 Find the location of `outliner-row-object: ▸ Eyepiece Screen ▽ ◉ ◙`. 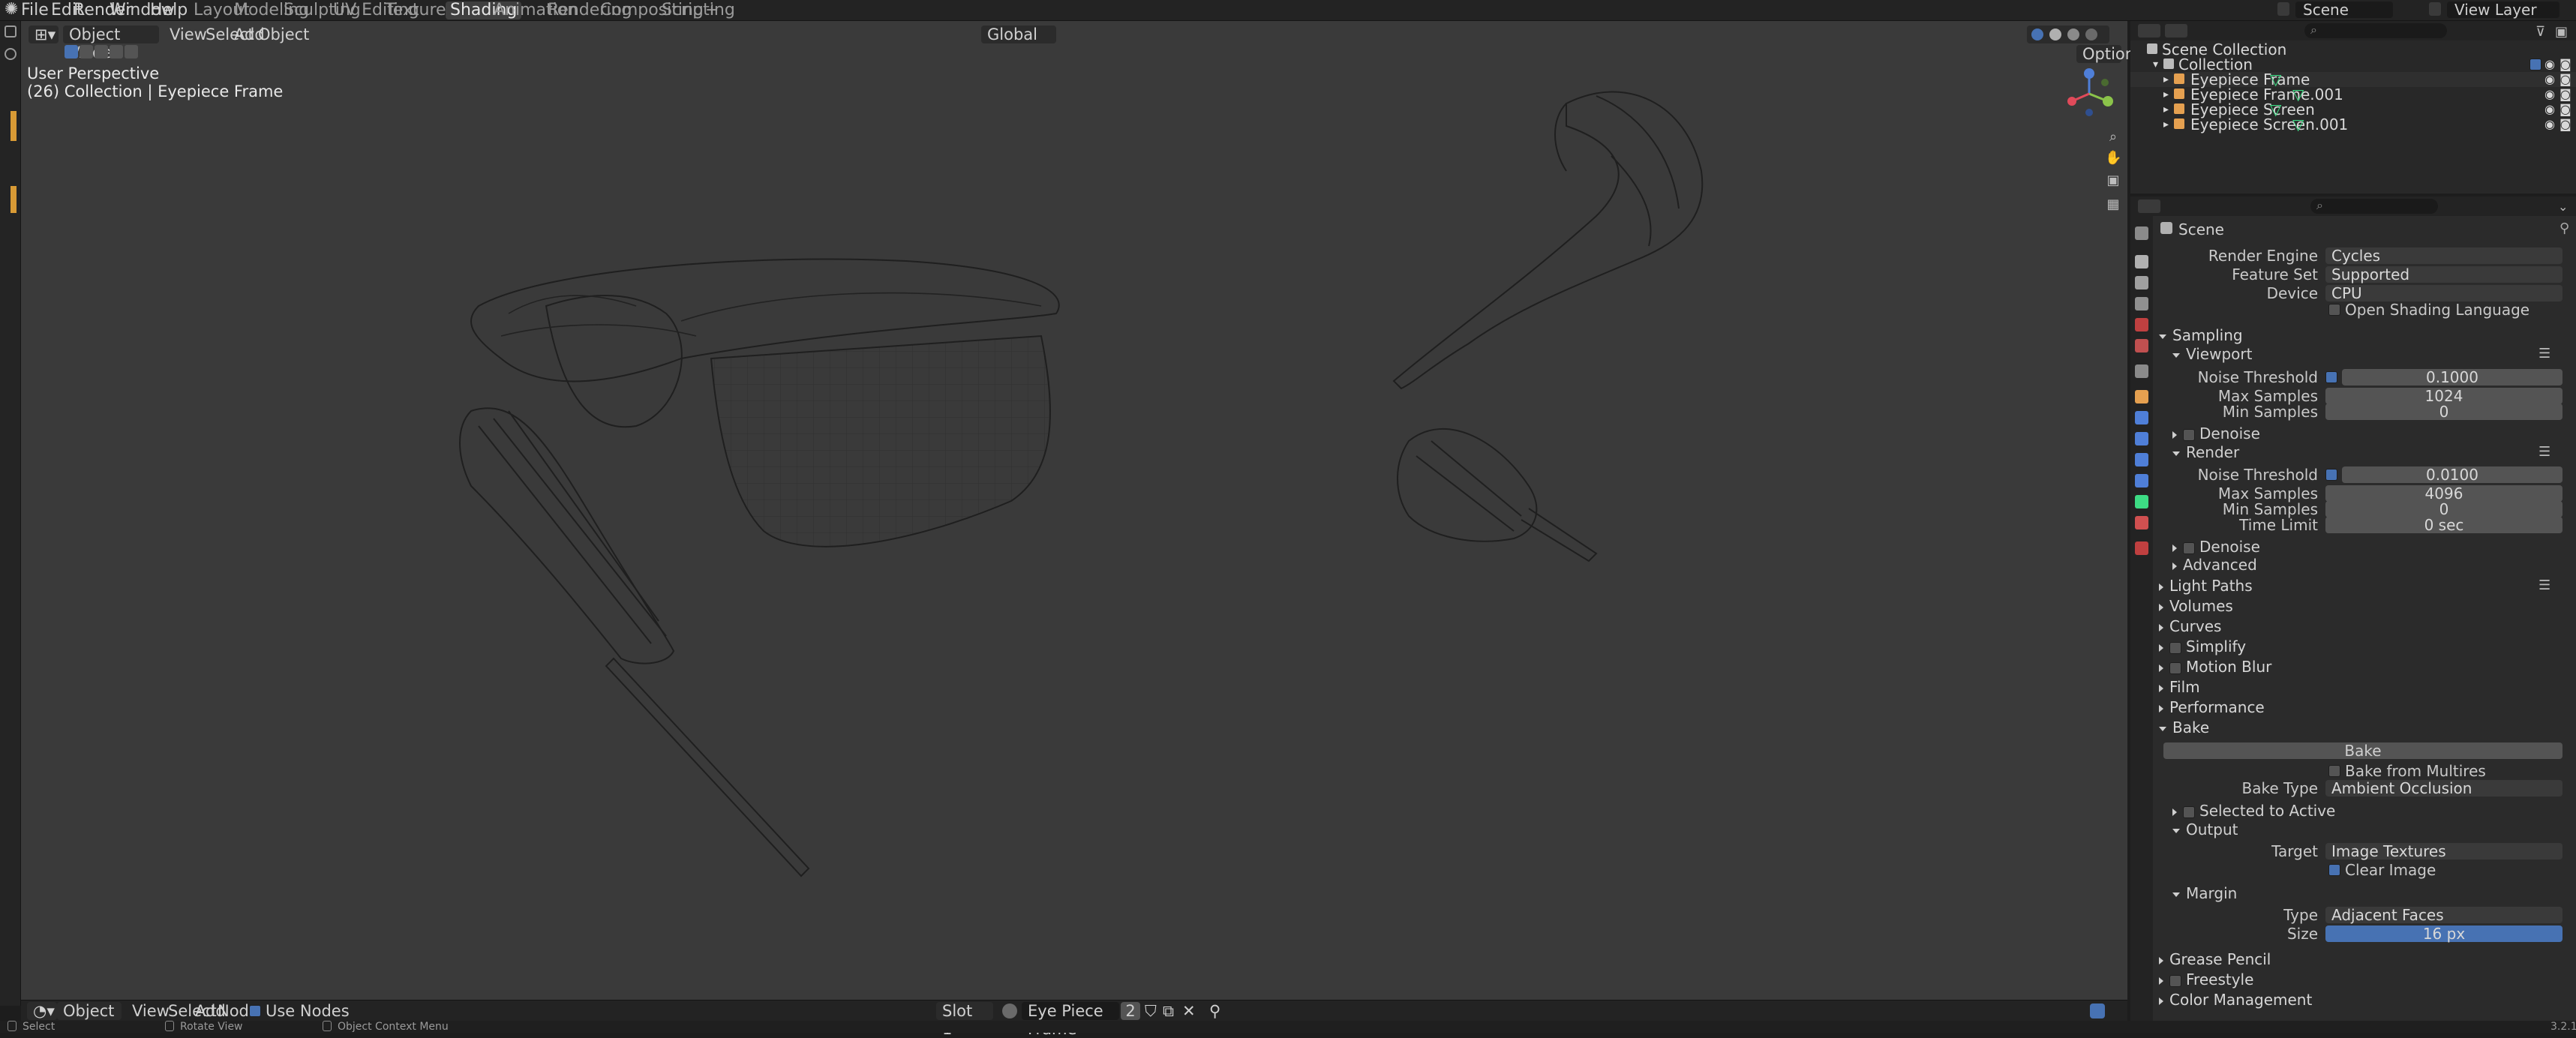

outliner-row-object: ▸ Eyepiece Screen ▽ ◉ ◙ is located at coordinates (2353, 109).